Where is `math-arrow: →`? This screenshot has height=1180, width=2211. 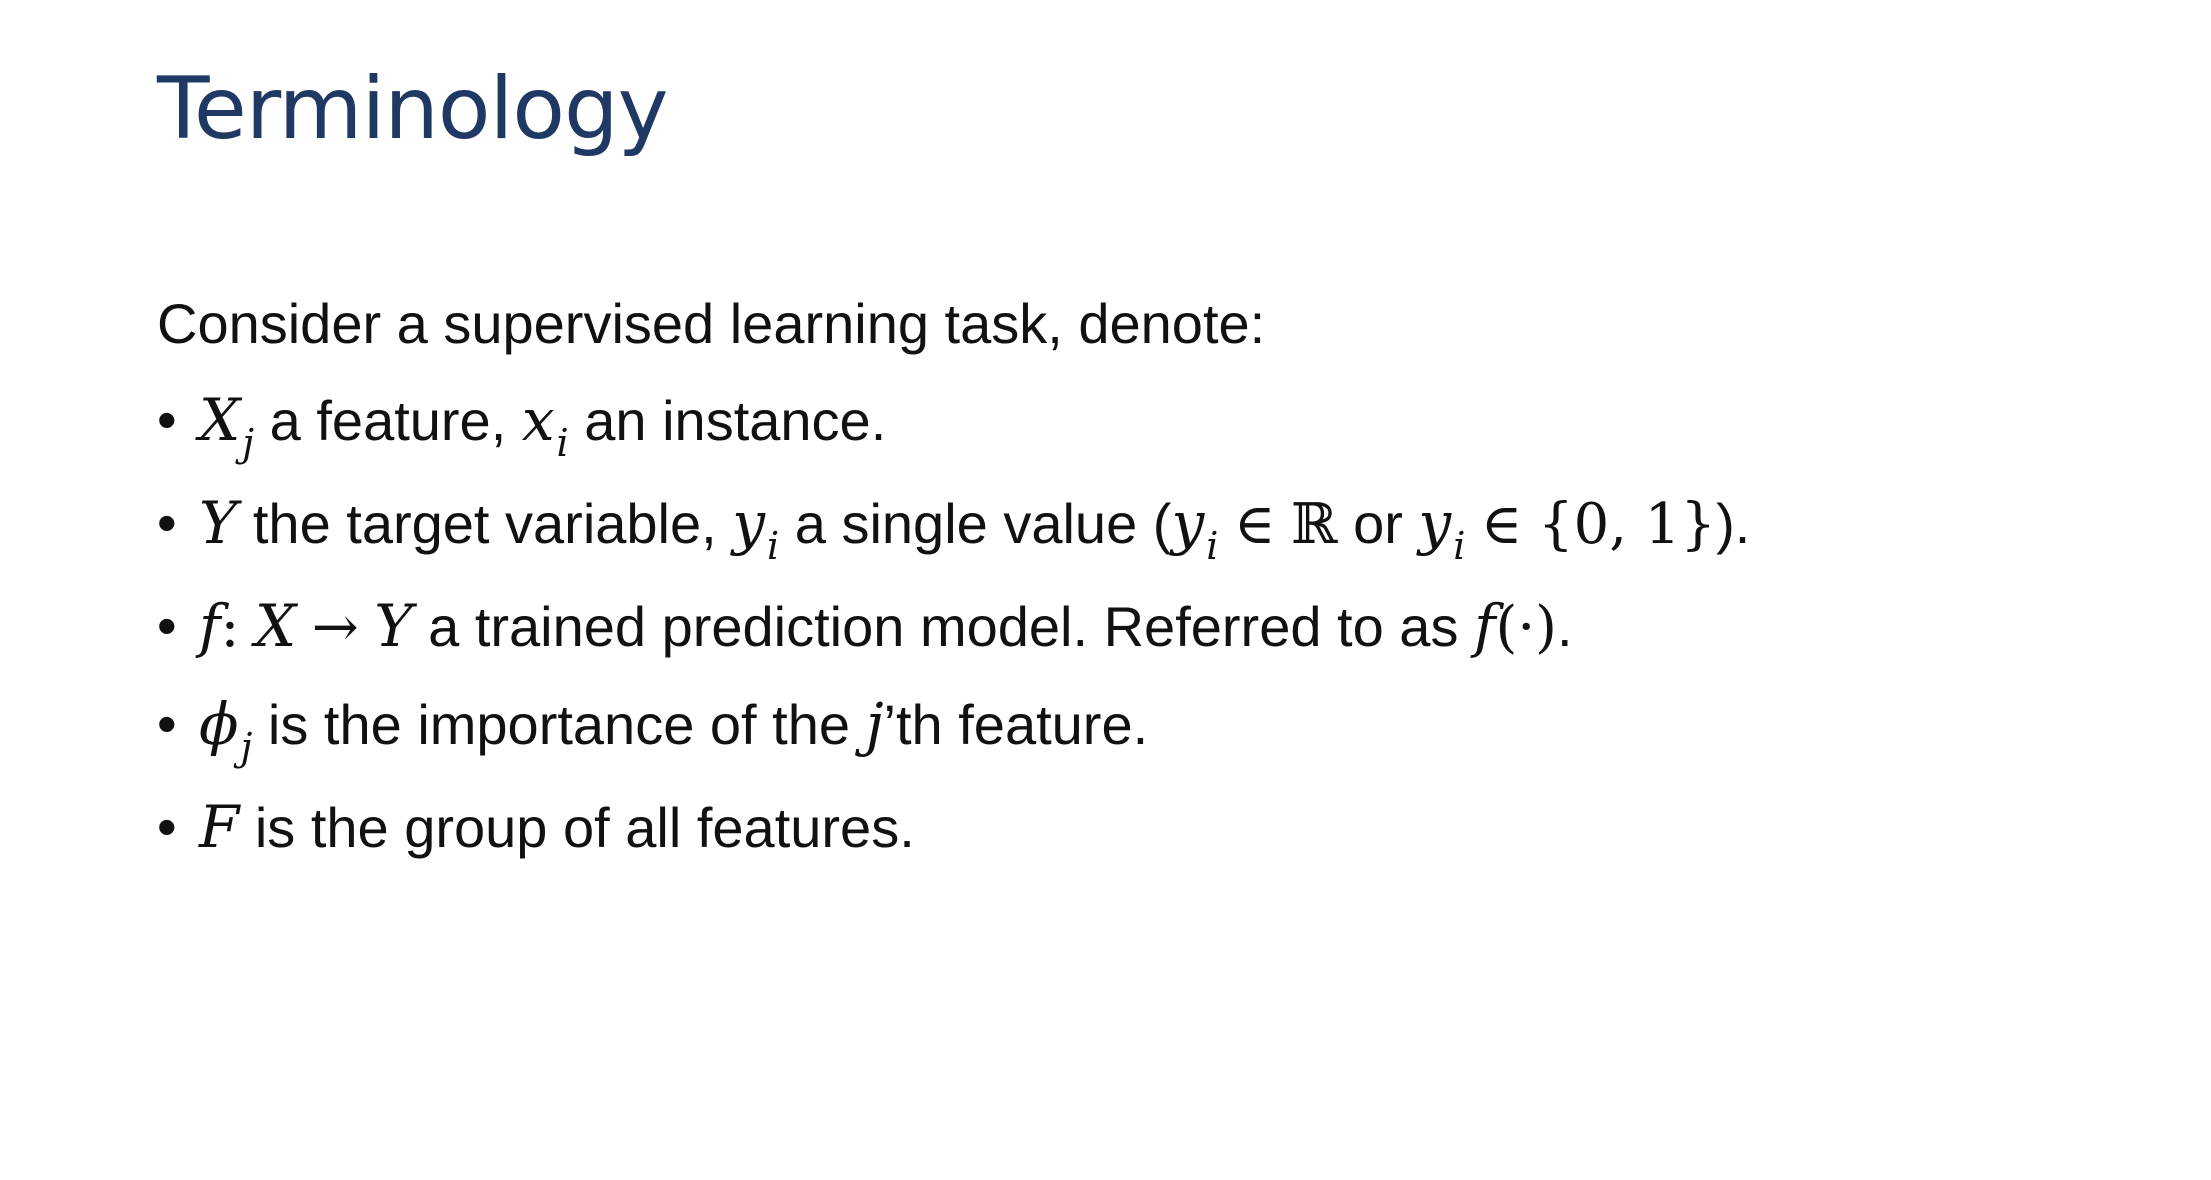
math-arrow: → is located at coordinates (335, 627).